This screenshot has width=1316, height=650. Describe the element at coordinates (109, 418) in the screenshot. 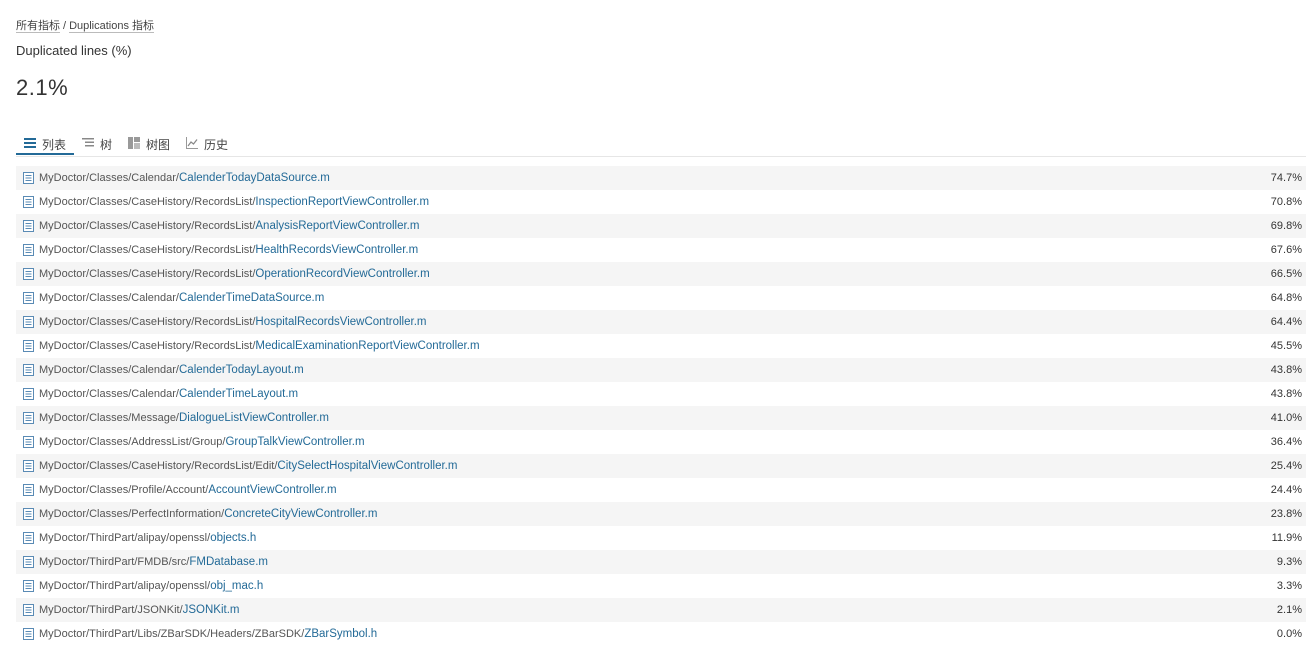

I see `file-directory: MyDoctor/Classes/Message/` at that location.